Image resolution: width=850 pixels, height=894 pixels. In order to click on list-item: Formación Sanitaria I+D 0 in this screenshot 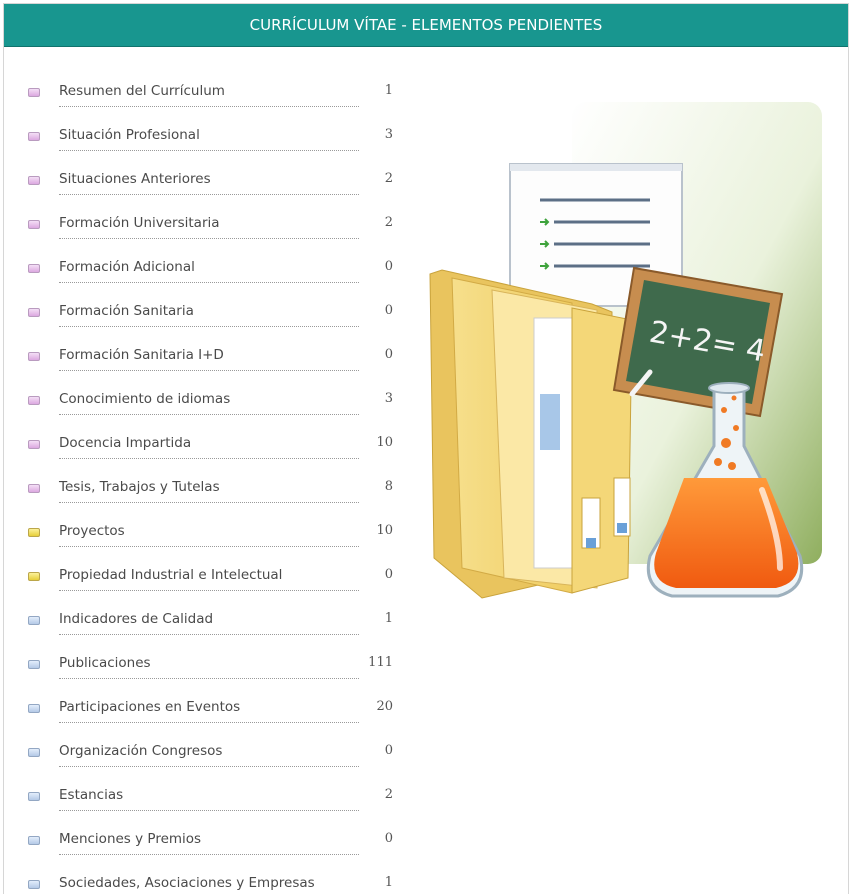, I will do `click(215, 356)`.